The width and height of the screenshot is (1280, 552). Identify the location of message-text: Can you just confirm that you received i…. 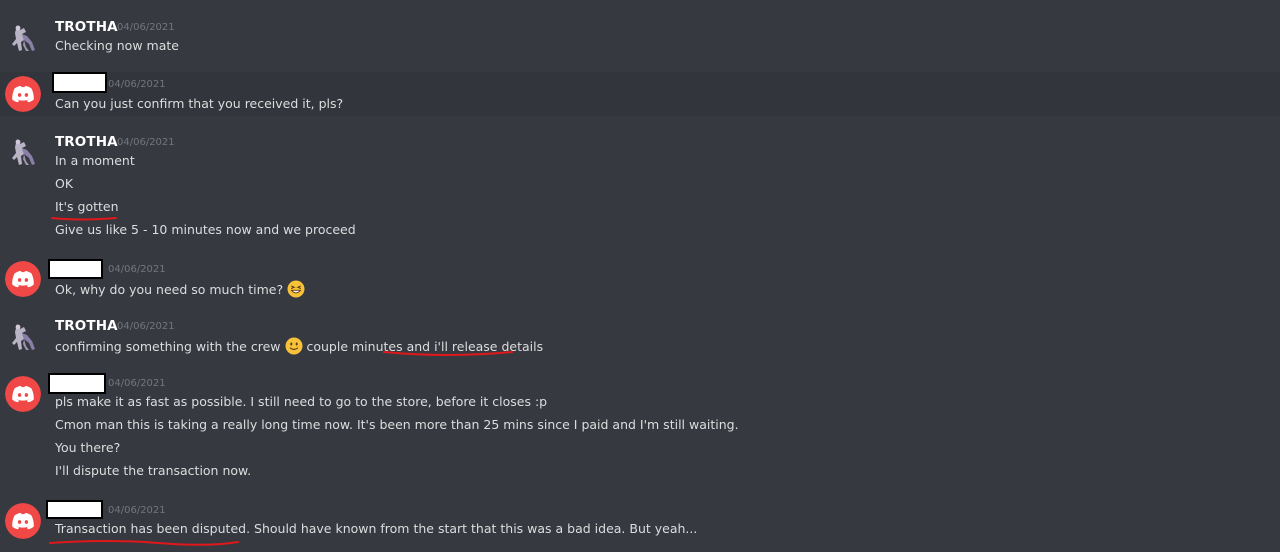
(199, 103).